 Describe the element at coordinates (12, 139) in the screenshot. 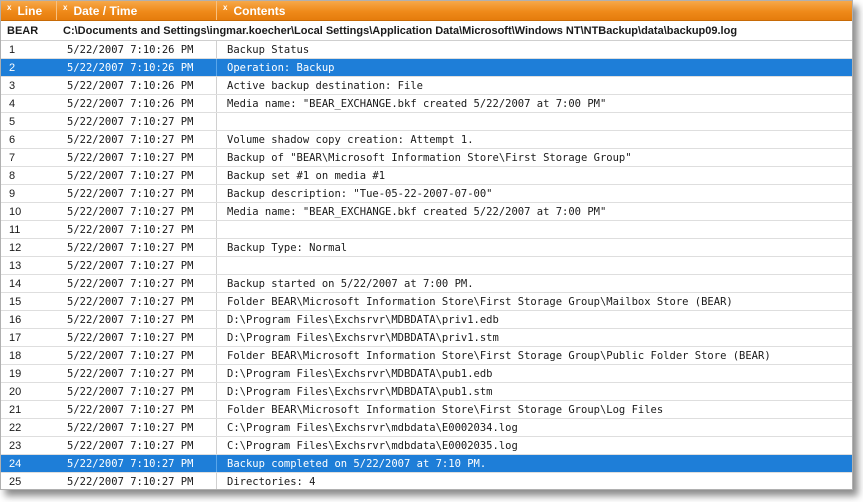

I see `line-number-cell: 6` at that location.